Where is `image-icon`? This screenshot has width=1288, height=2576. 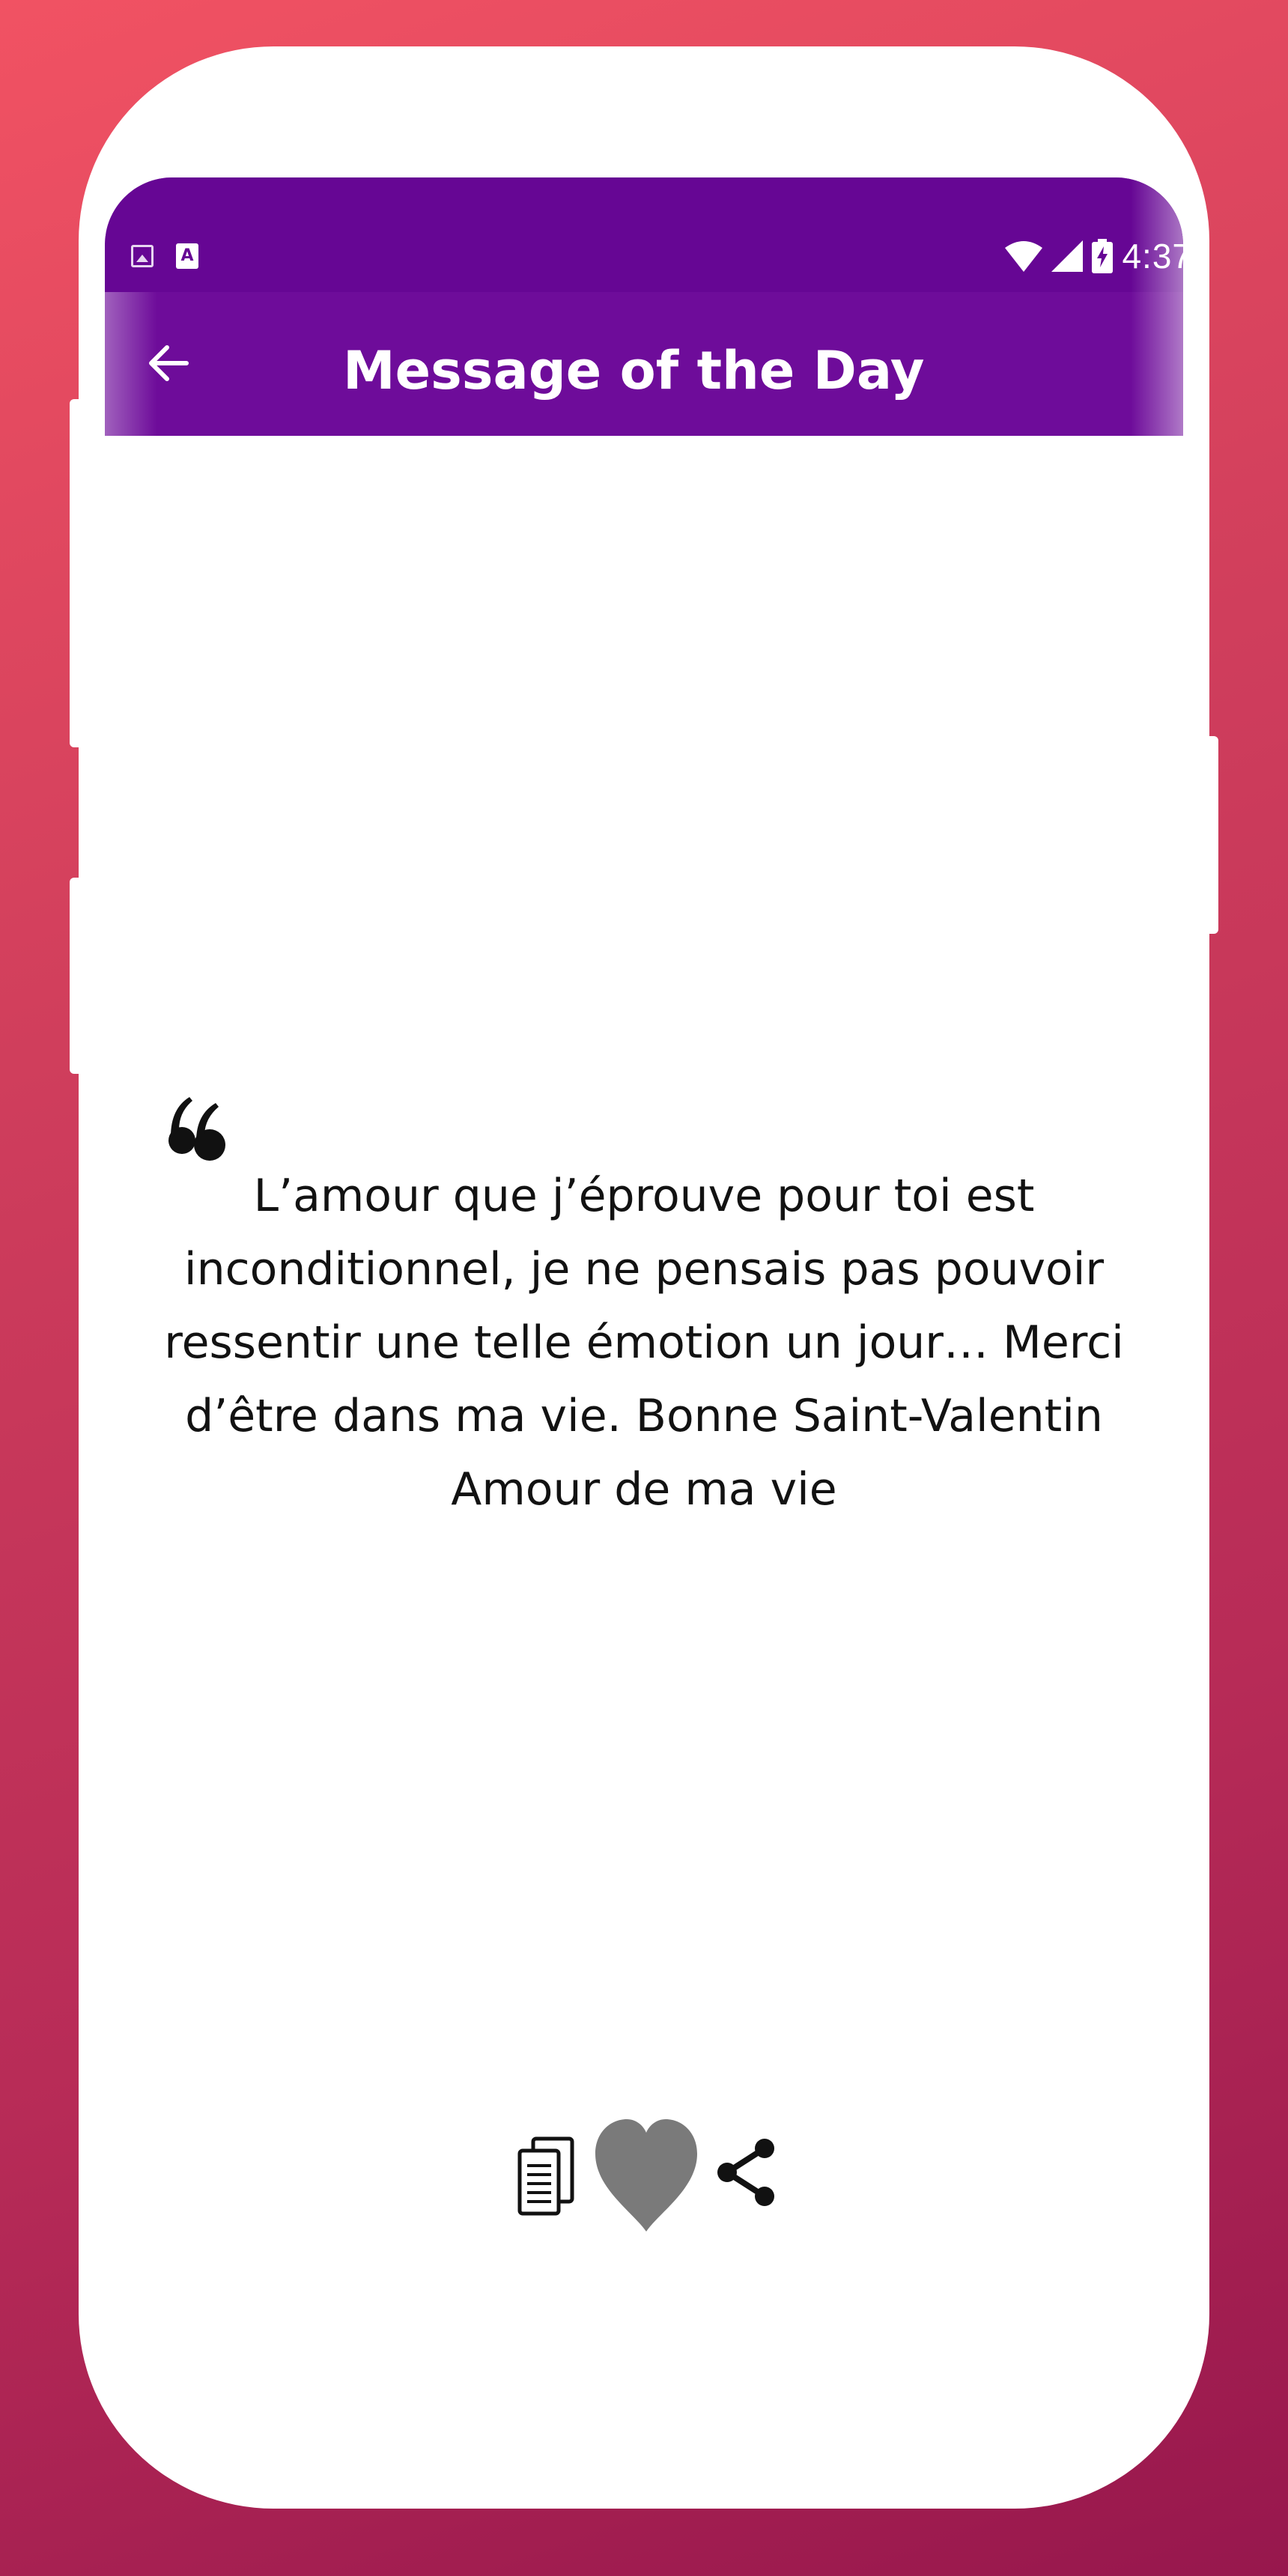
image-icon is located at coordinates (142, 256).